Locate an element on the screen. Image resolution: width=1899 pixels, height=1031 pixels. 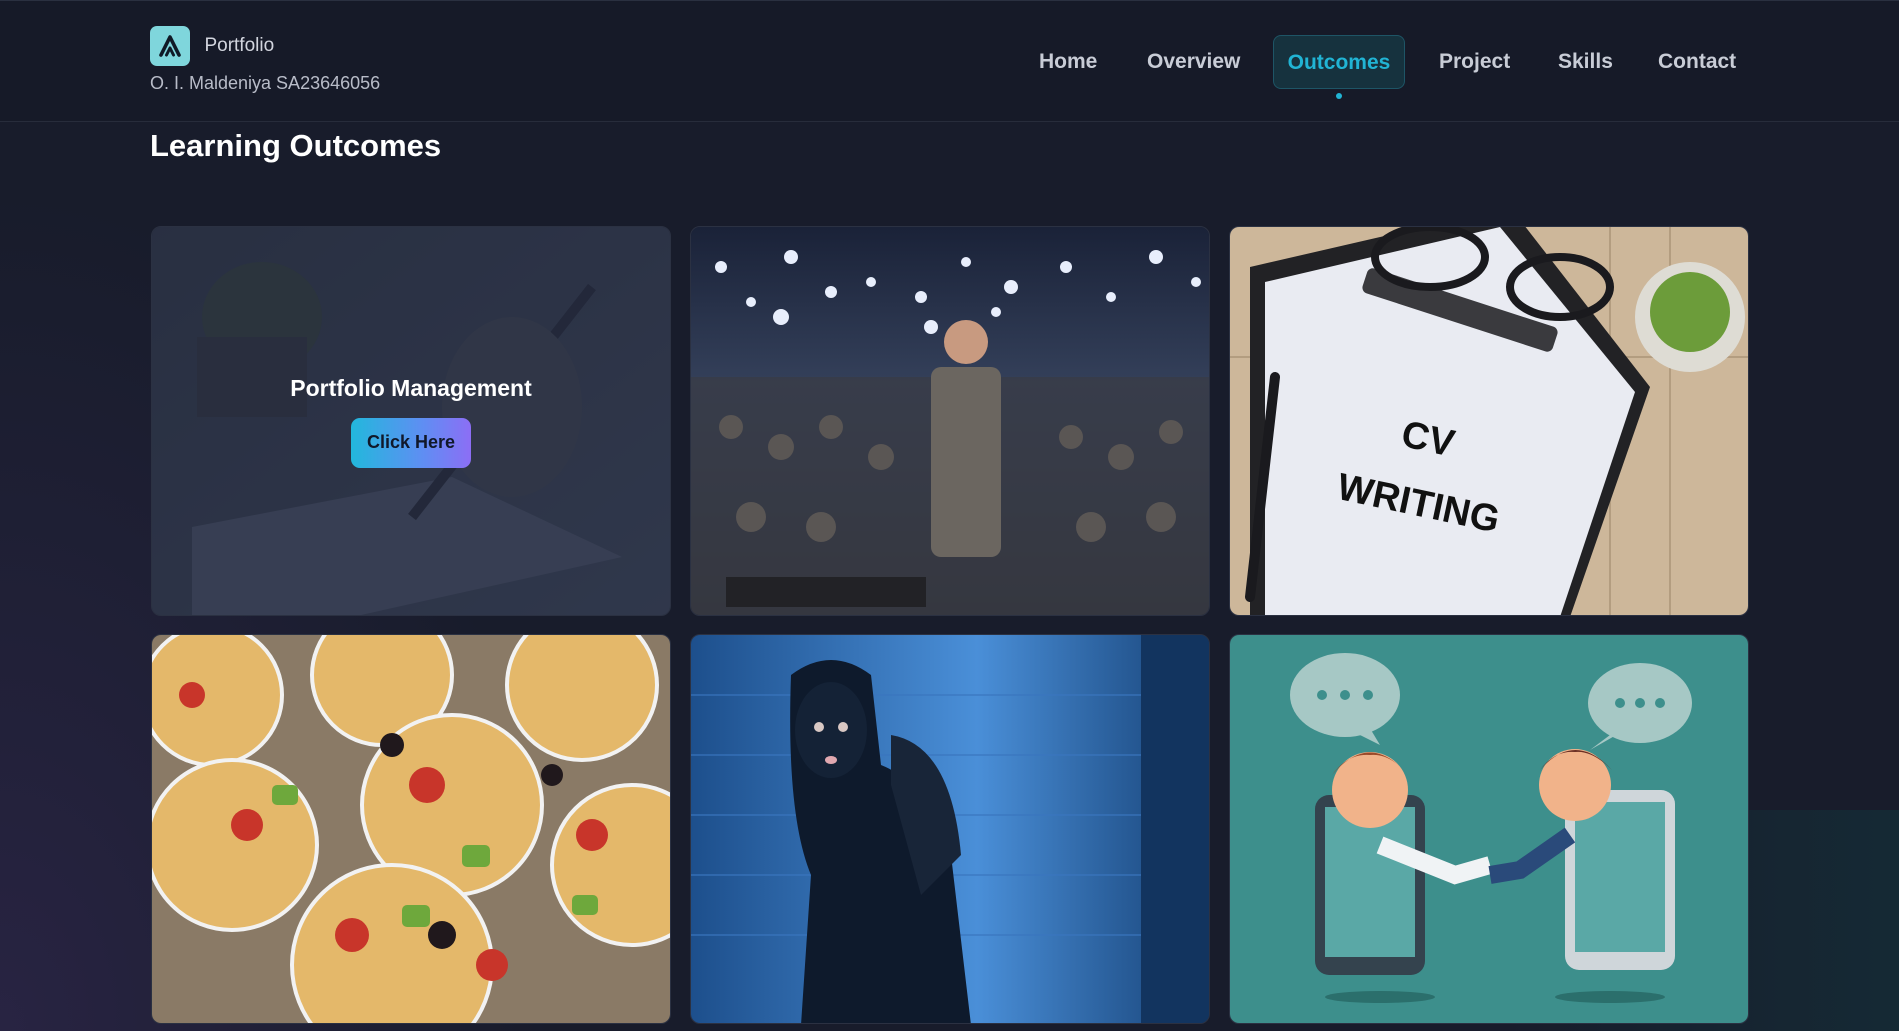
nav-outcomes: Outcomes is located at coordinates (1339, 62).